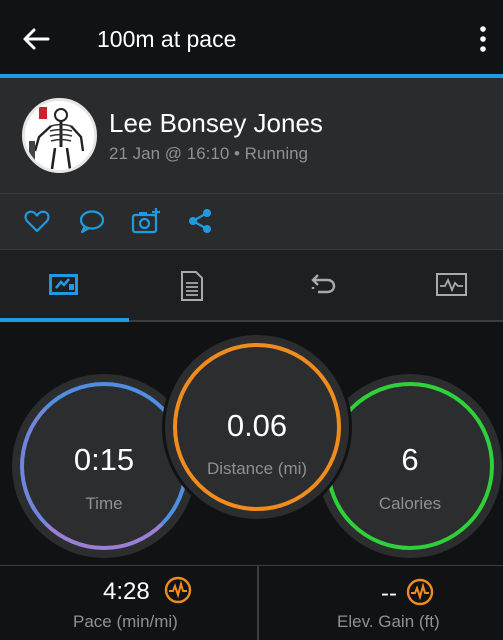 This screenshot has width=503, height=640. Describe the element at coordinates (388, 621) in the screenshot. I see `elevation-gain-label: Elev. Gain (ft)` at that location.